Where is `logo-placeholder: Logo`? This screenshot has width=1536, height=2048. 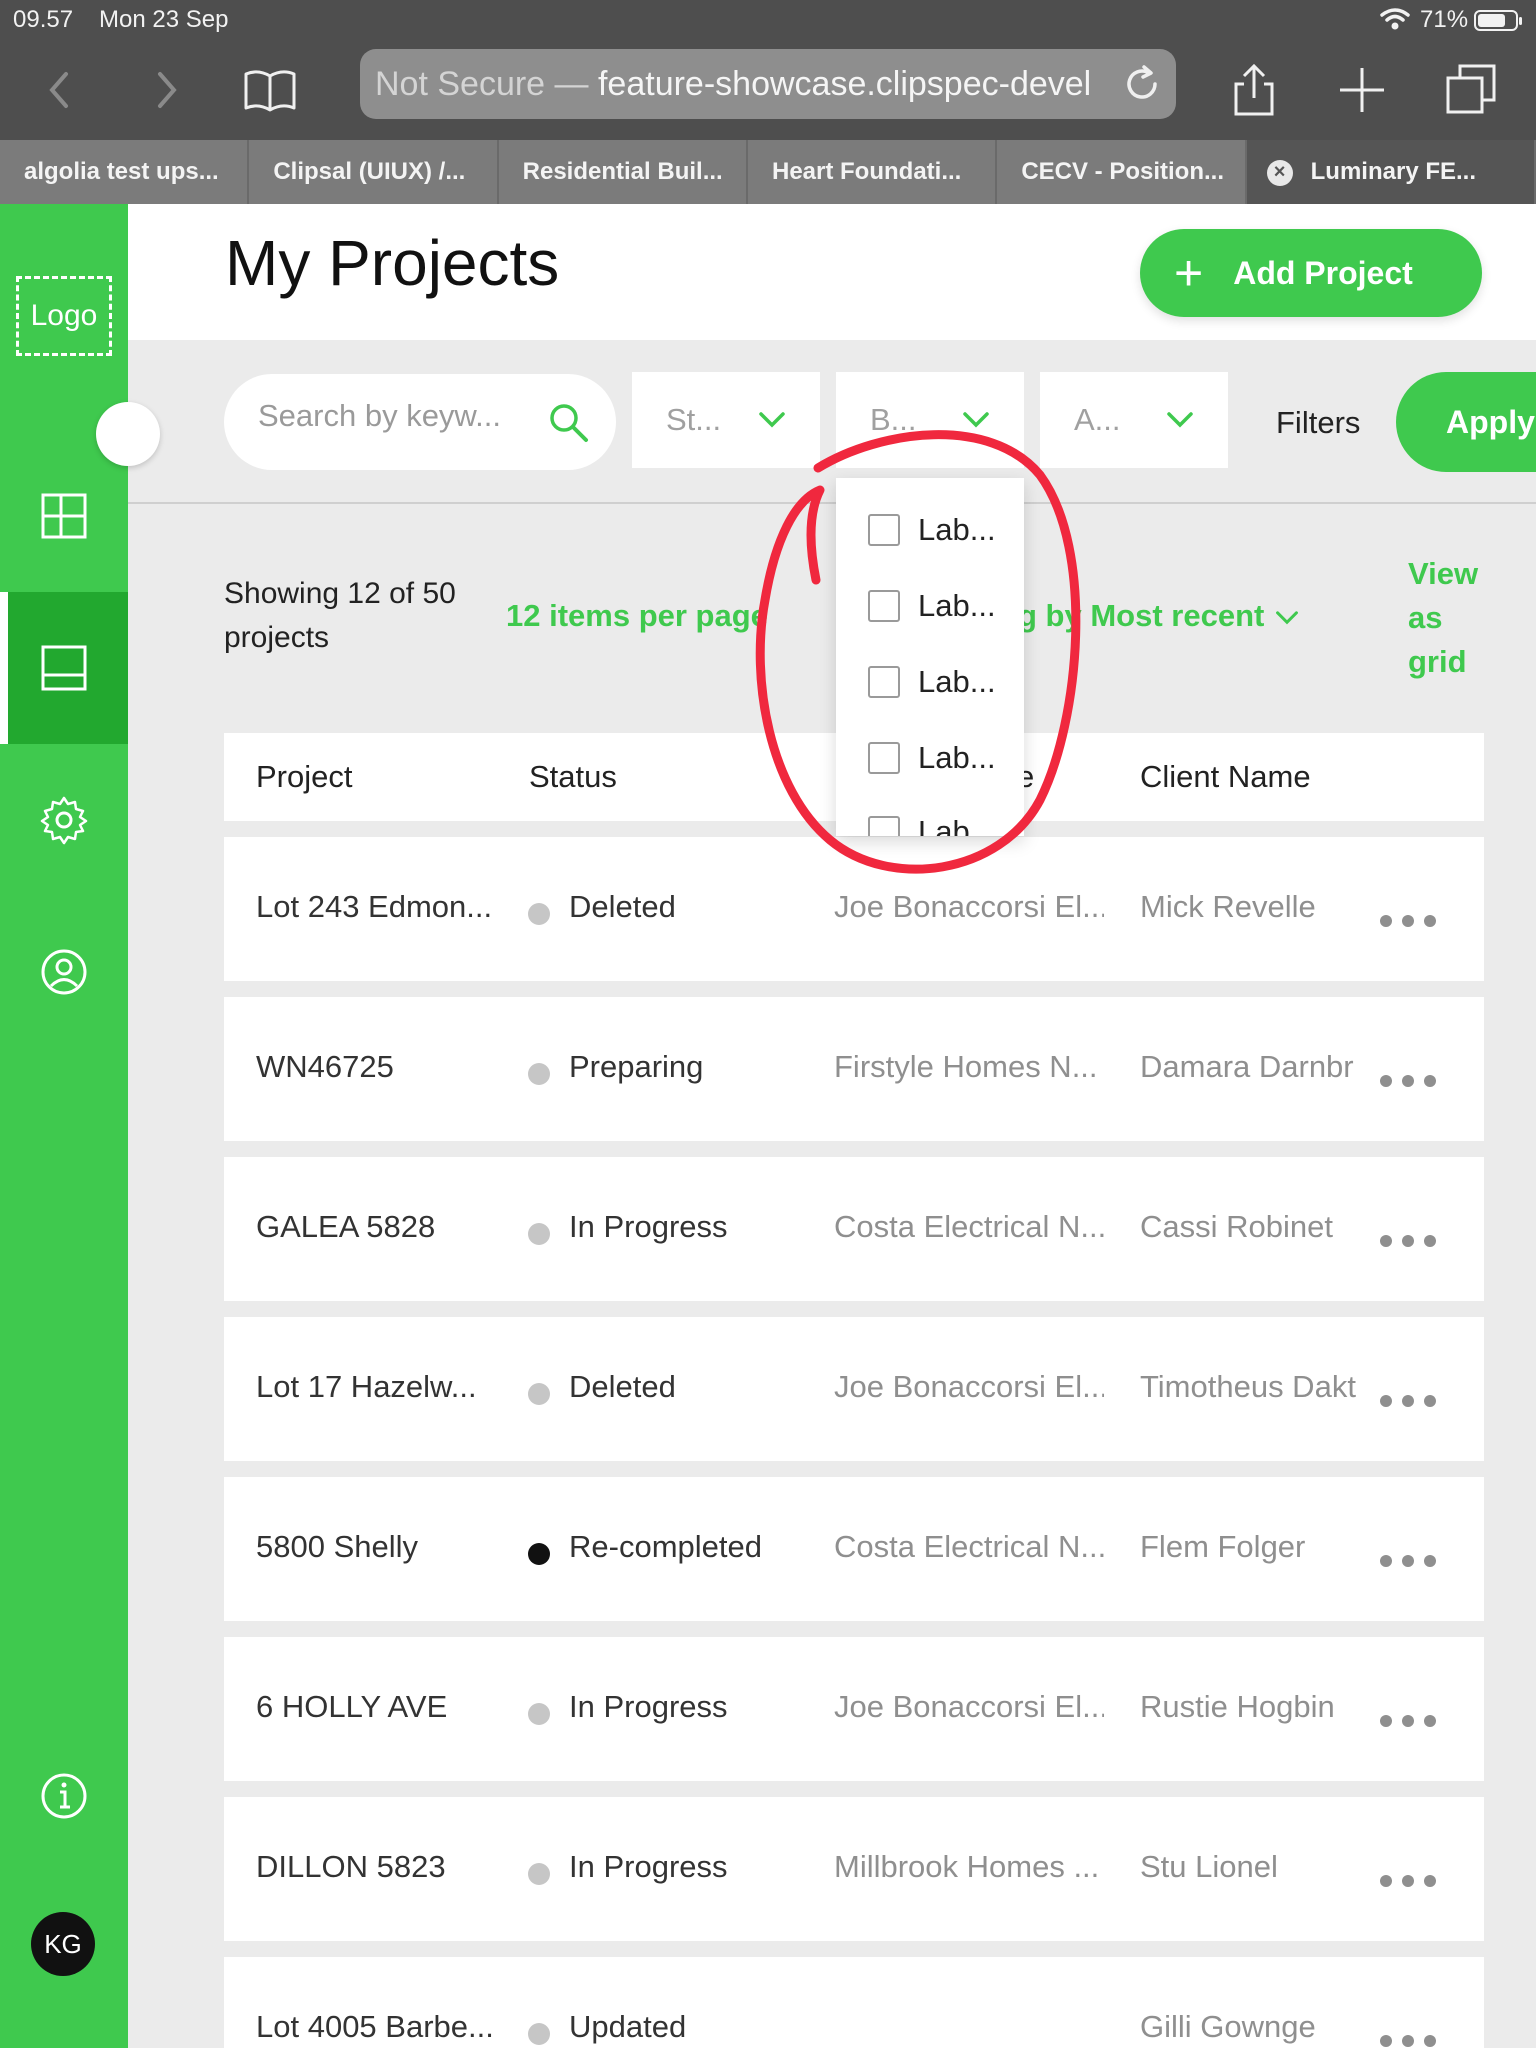
logo-placeholder: Logo is located at coordinates (64, 316).